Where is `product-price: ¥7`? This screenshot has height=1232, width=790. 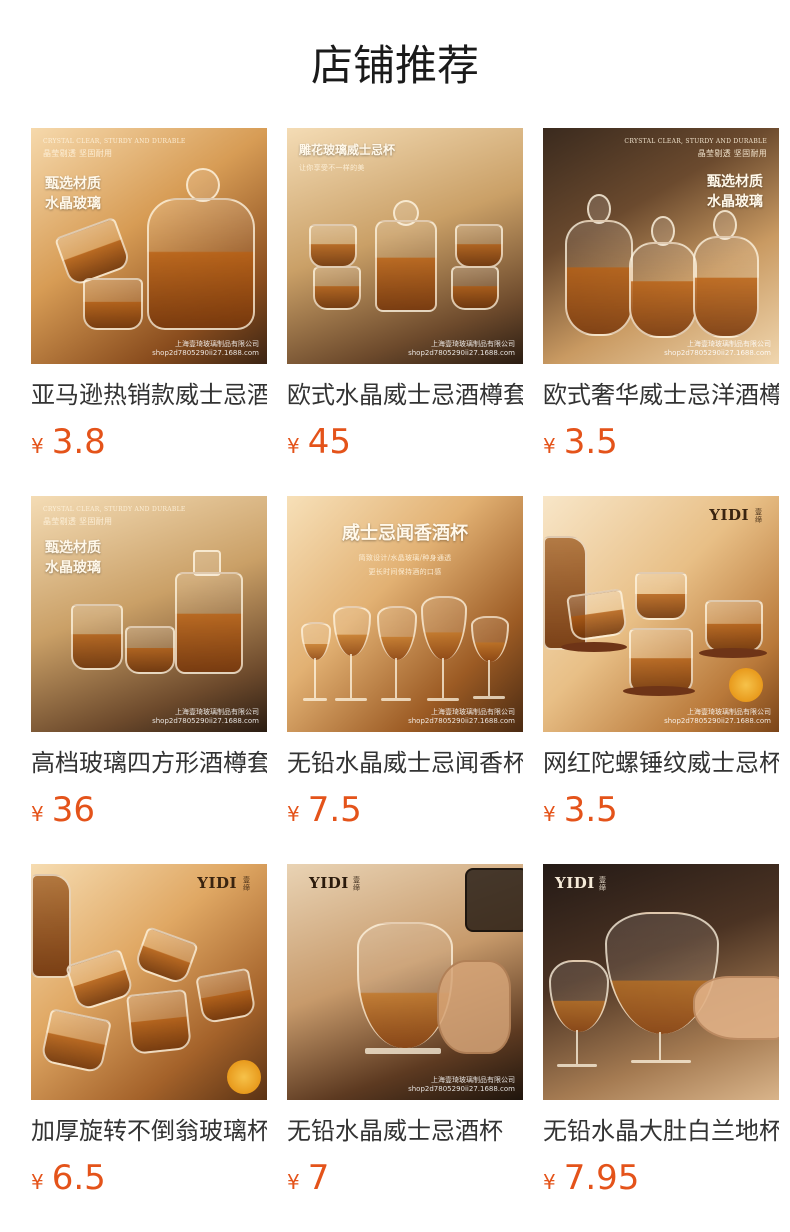 product-price: ¥7 is located at coordinates (405, 1178).